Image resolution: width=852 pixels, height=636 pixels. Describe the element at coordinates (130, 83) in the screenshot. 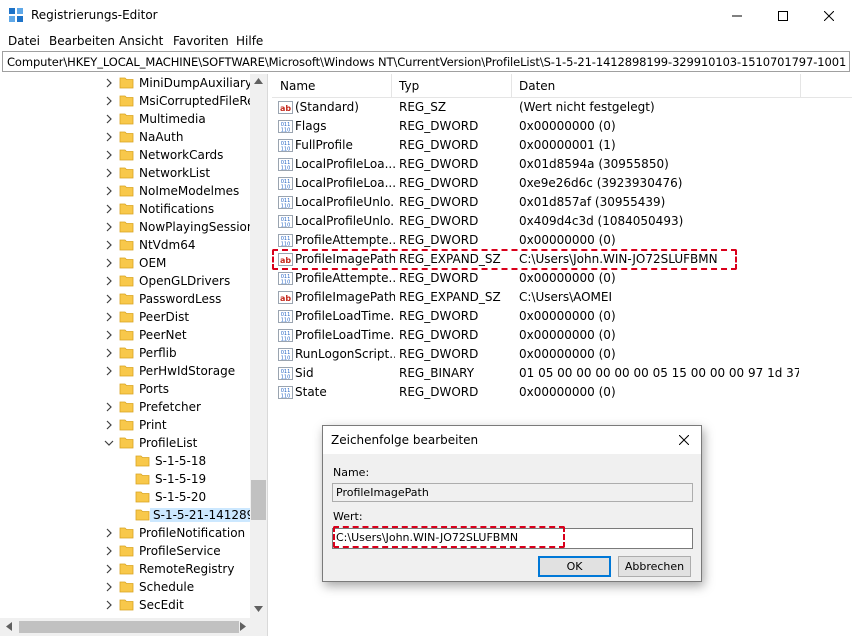

I see `tree-item: MiniDumpAuxiliaryD` at that location.